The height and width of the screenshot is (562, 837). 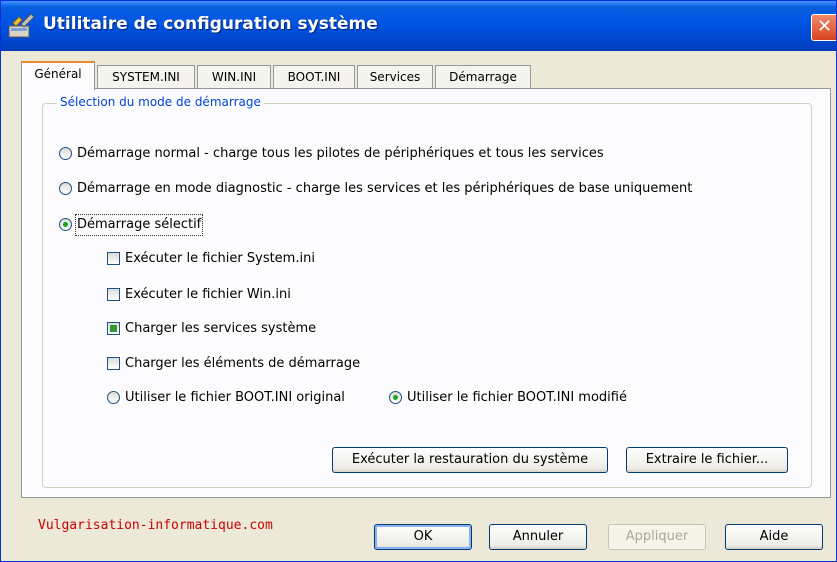 I want to click on help-button: Aide, so click(x=774, y=537).